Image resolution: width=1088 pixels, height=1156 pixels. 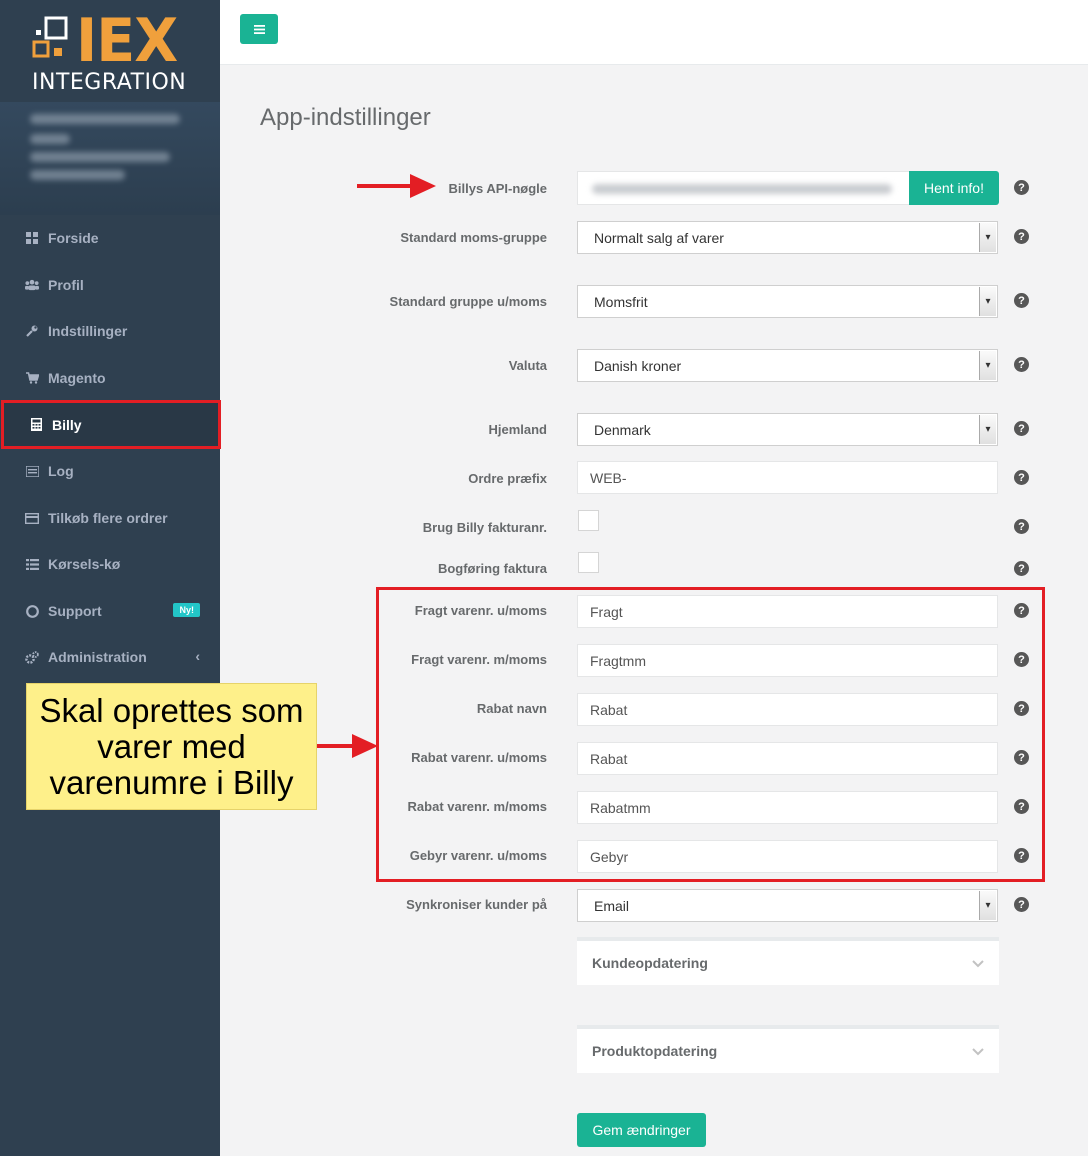 What do you see at coordinates (659, 237) in the screenshot?
I see `select-value: Normalt salg af varer` at bounding box center [659, 237].